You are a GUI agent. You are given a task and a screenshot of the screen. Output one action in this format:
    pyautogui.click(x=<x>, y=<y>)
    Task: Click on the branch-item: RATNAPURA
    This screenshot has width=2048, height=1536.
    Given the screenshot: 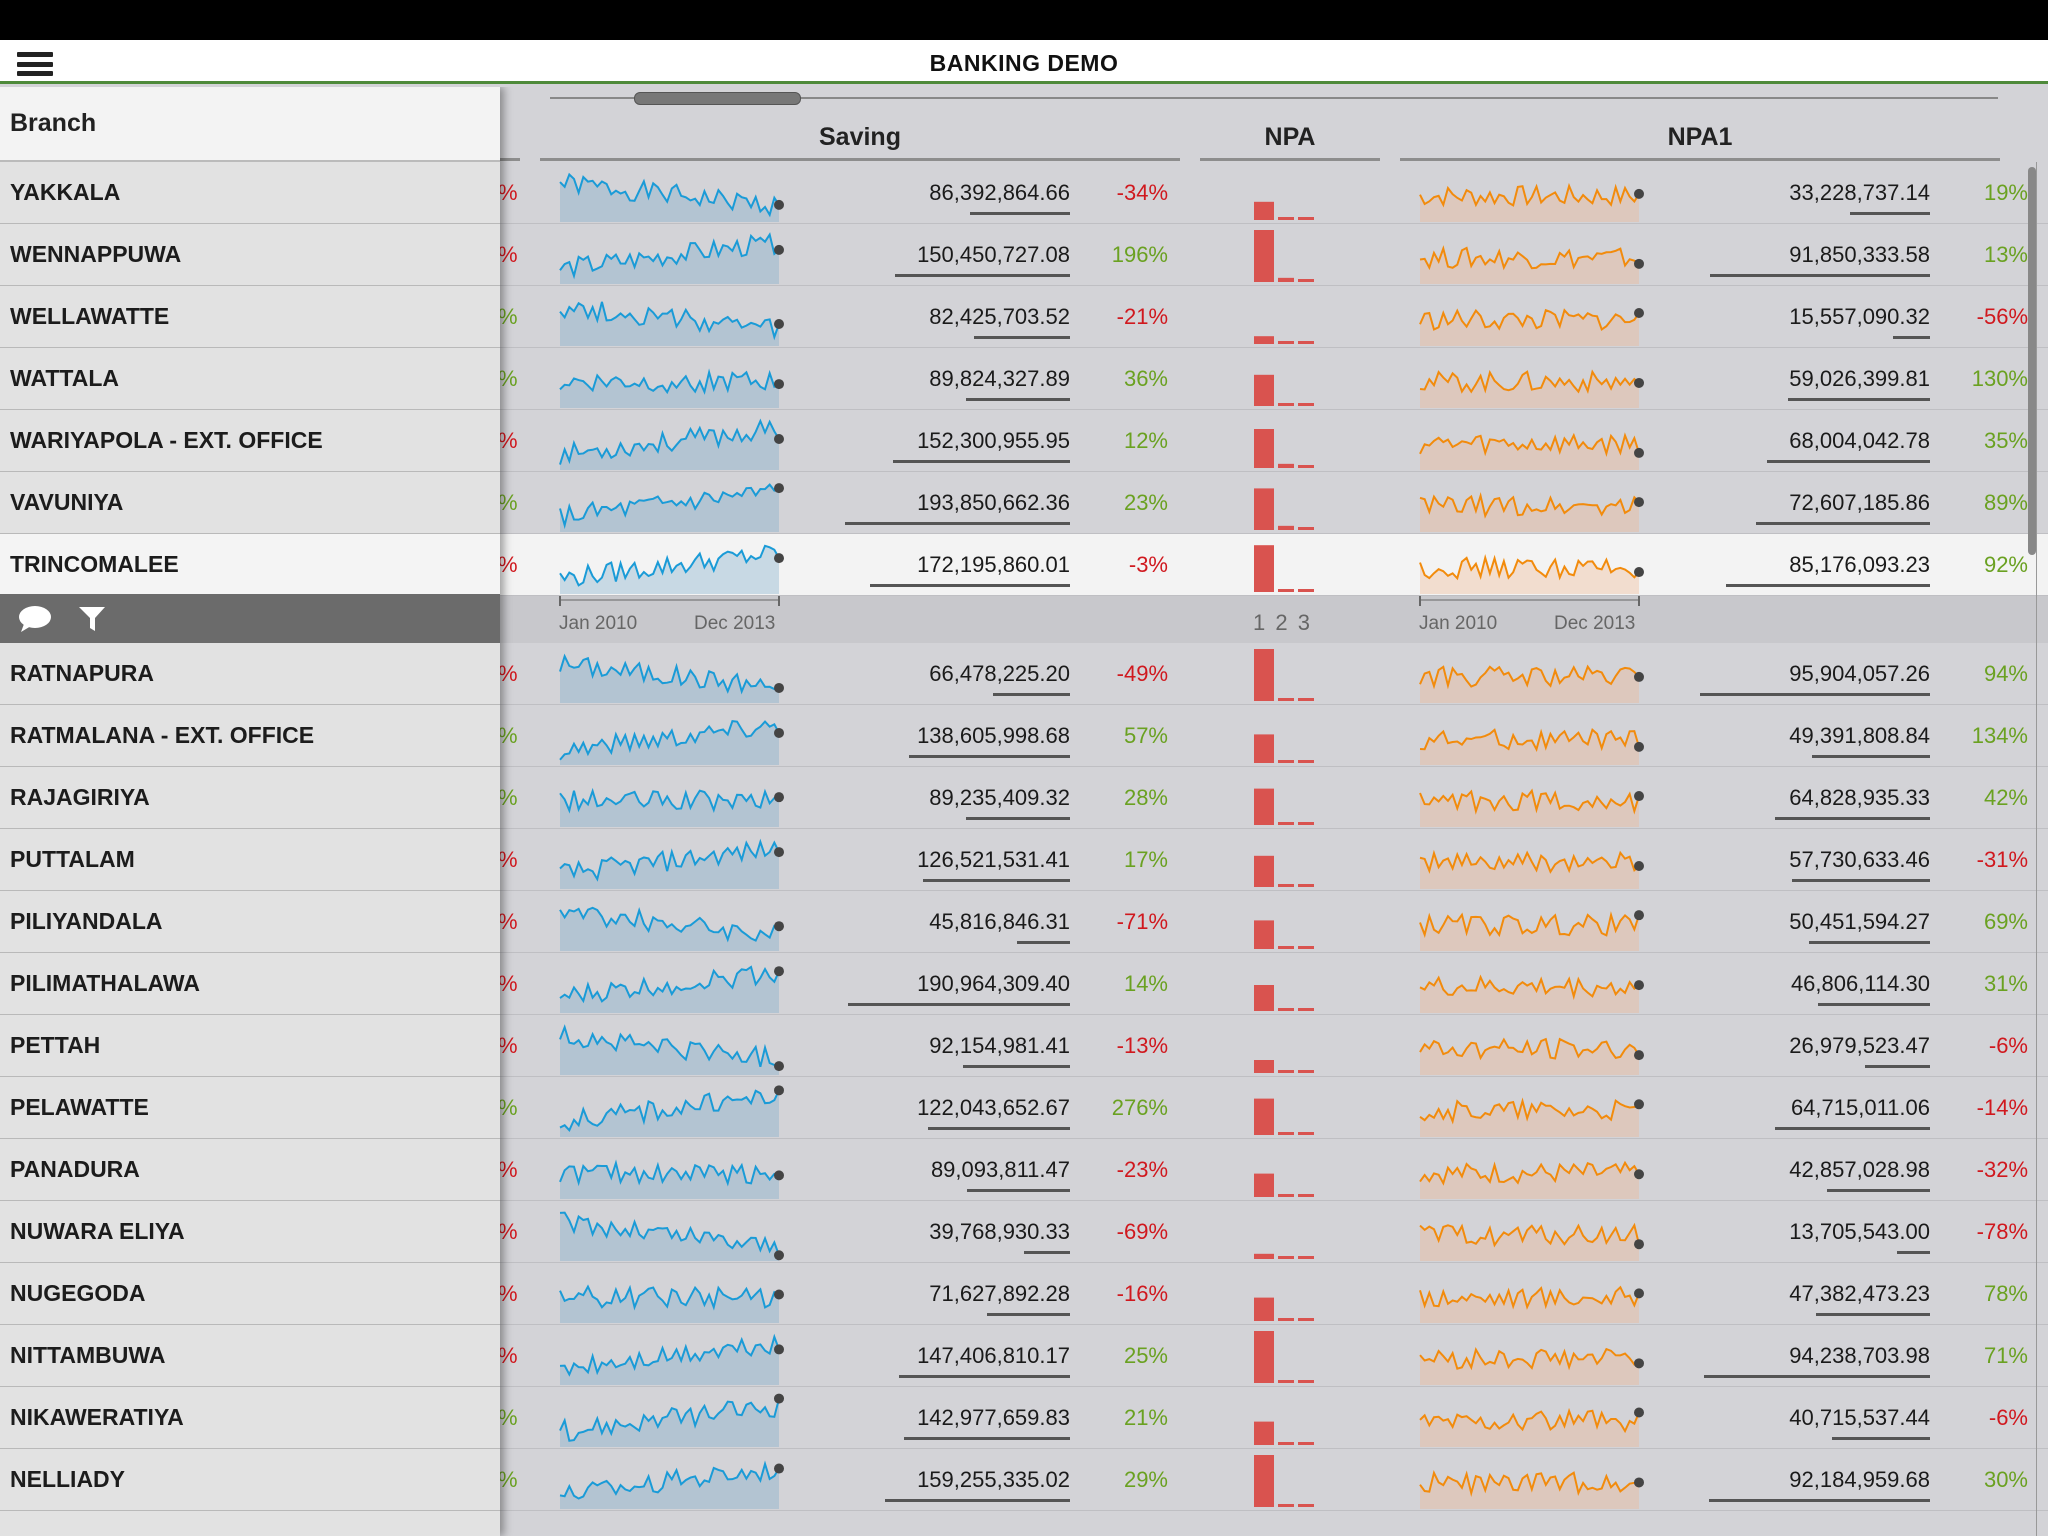 What is the action you would take?
    pyautogui.click(x=250, y=674)
    